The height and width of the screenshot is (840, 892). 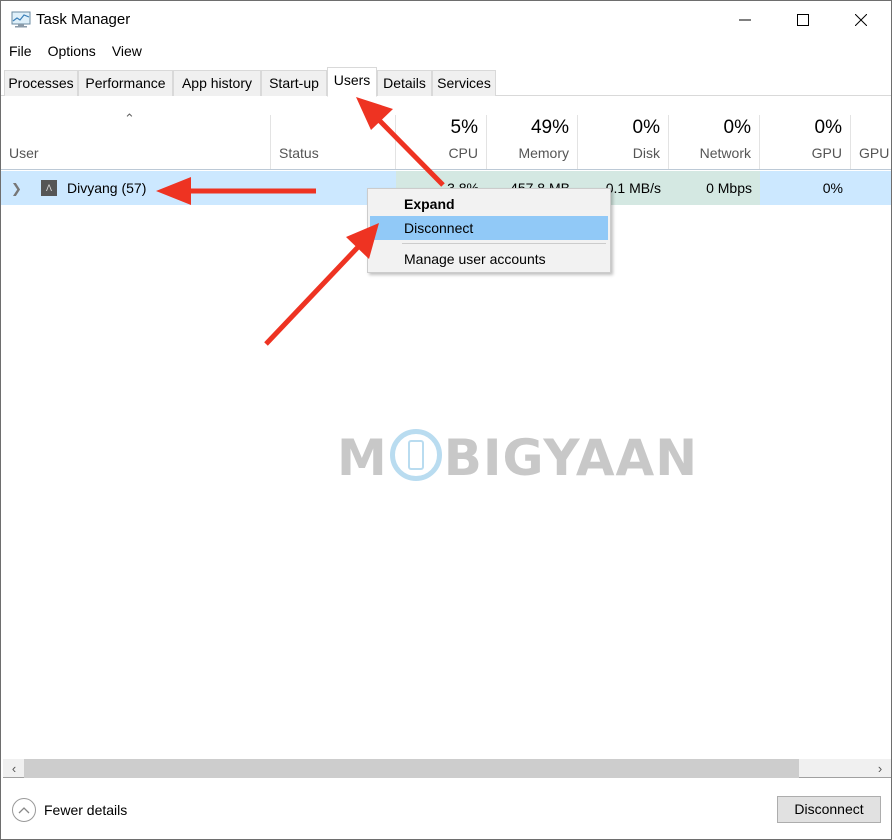 I want to click on maximize-icon, so click(x=803, y=20).